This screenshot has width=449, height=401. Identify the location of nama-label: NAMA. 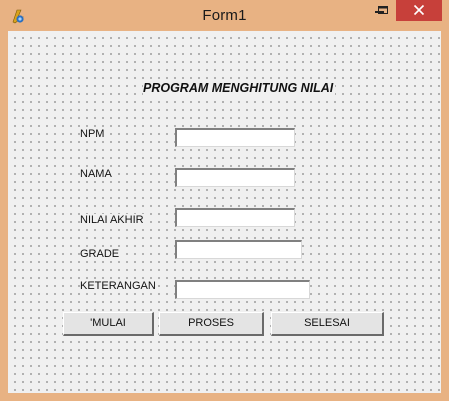
(97, 174).